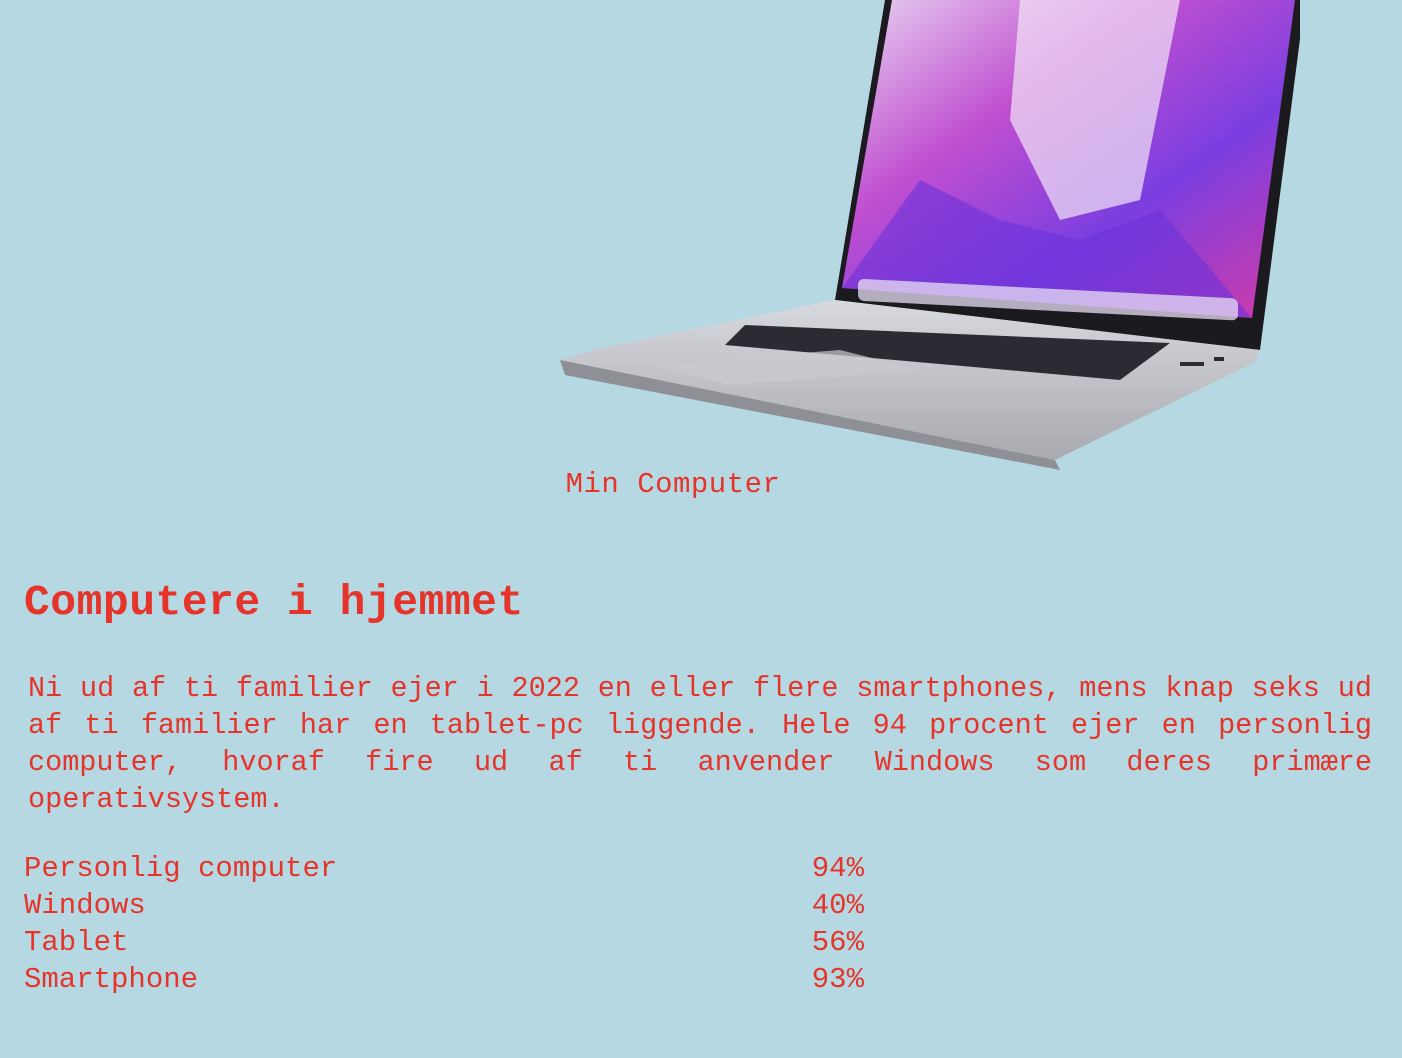  I want to click on figure-caption: Min Computer, so click(673, 484).